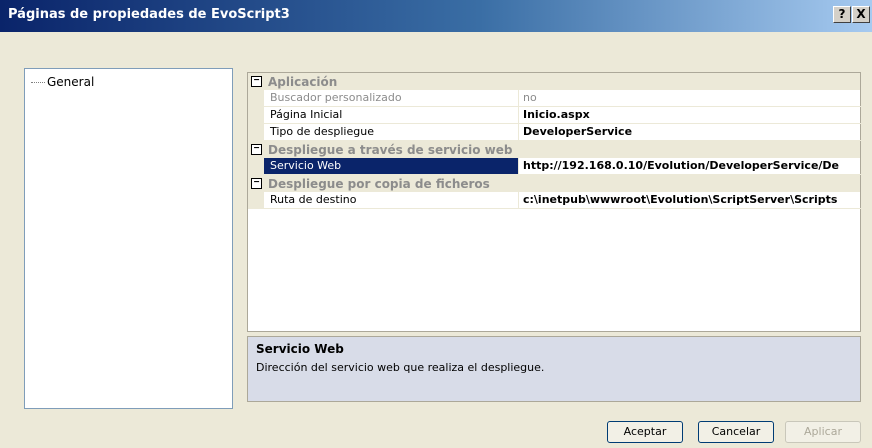 This screenshot has height=448, width=872. Describe the element at coordinates (390, 150) in the screenshot. I see `category-label: Despliegue a través de servicio web` at that location.